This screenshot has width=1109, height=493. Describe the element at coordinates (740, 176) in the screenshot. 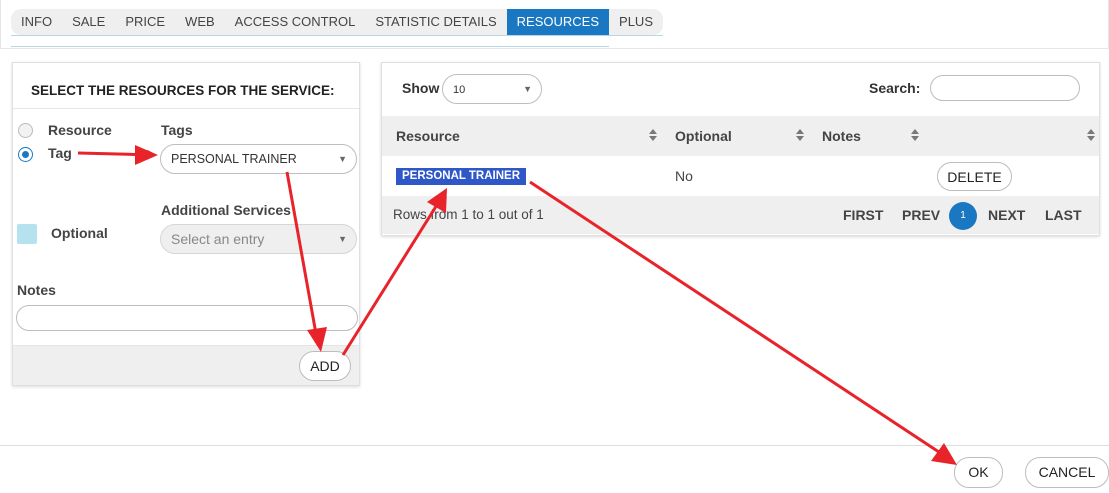

I see `table-row: PERSONAL TRAINER No DELETE` at that location.